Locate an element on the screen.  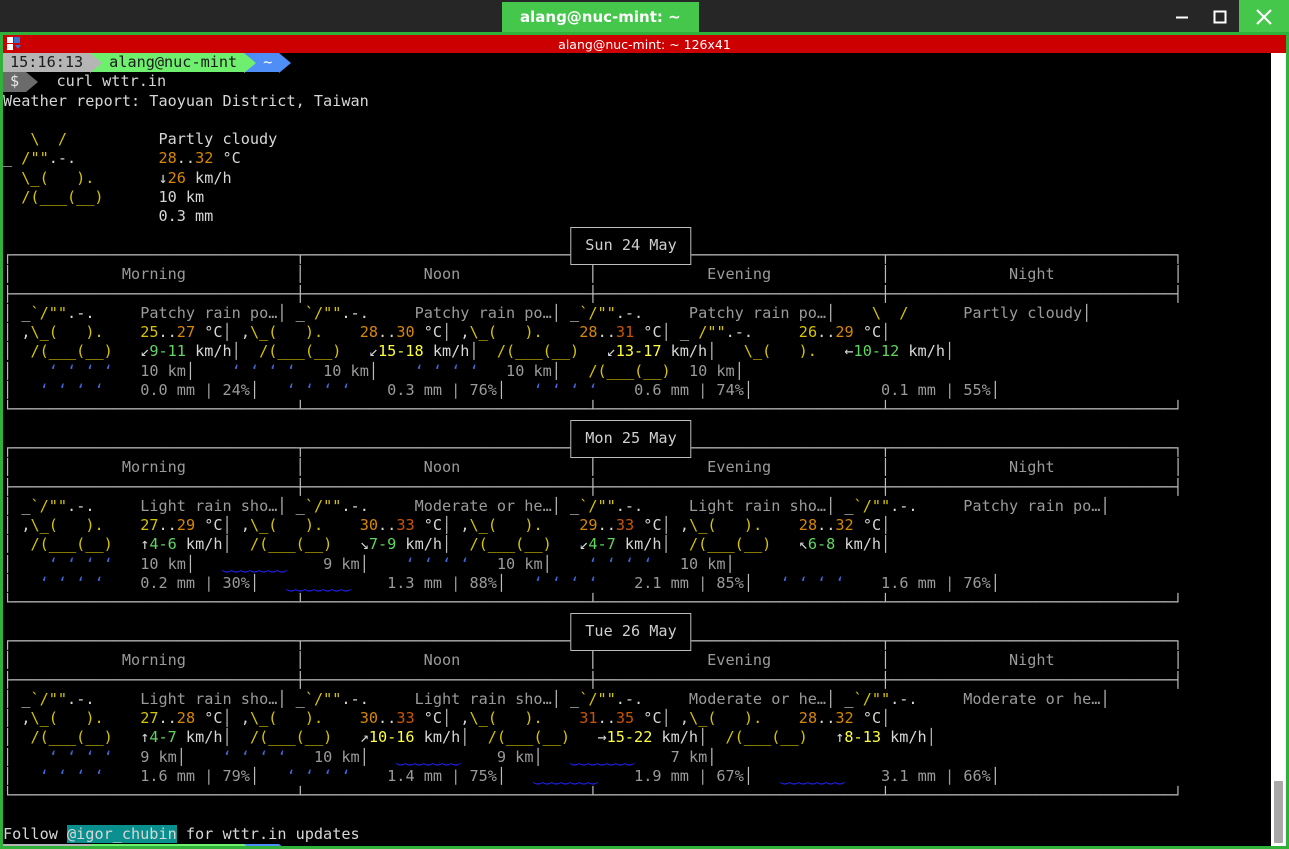
current-visibility: 10 km is located at coordinates (181, 197).